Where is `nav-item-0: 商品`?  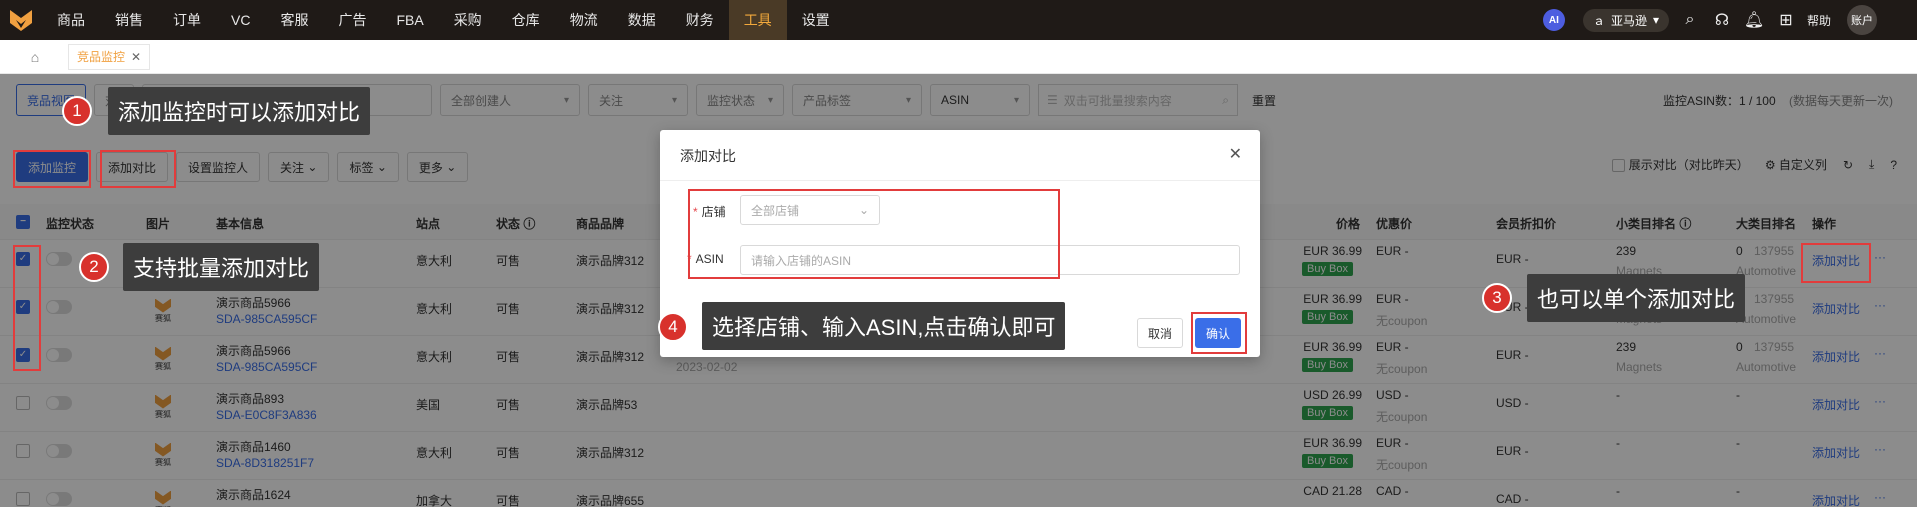
nav-item-0: 商品 is located at coordinates (71, 20).